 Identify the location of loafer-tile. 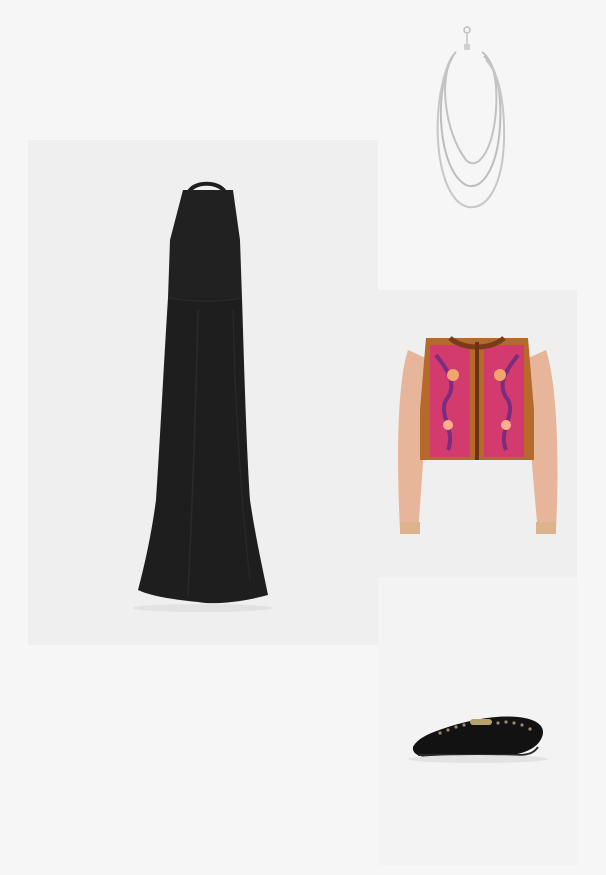
(477, 721).